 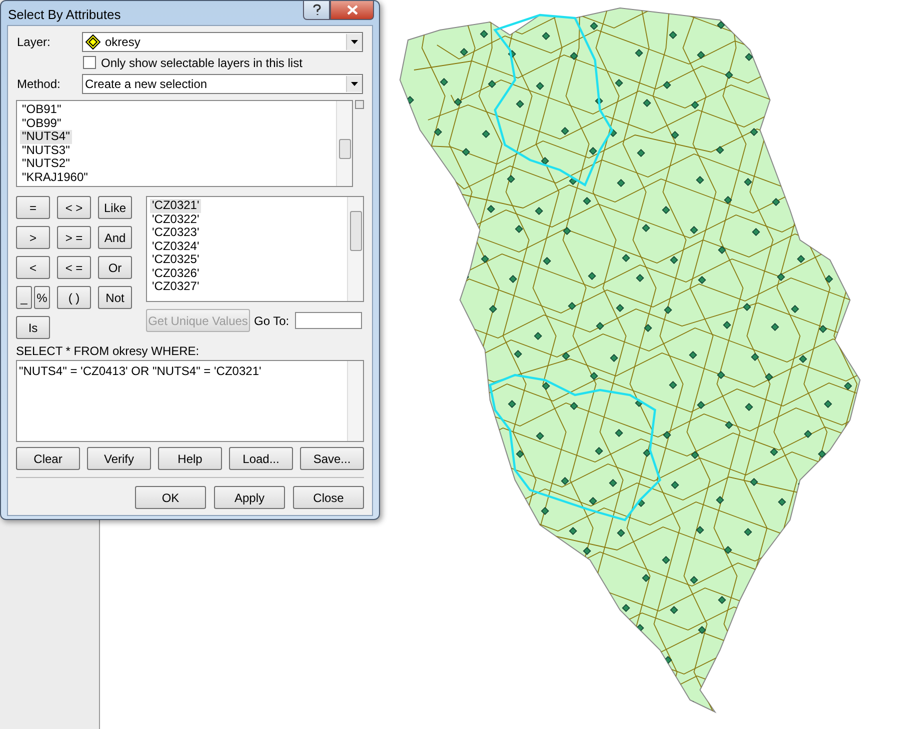 I want to click on value-item: 'CZ0321', so click(x=176, y=205).